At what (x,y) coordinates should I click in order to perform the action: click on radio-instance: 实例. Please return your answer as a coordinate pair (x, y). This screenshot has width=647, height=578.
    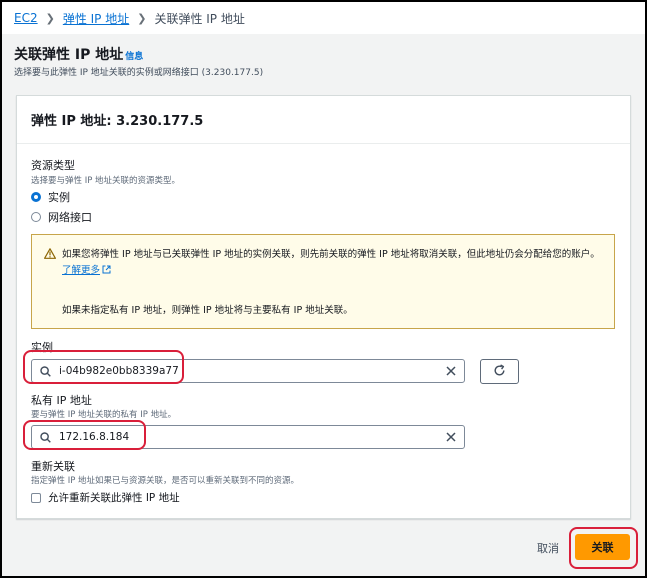
    Looking at the image, I should click on (50, 197).